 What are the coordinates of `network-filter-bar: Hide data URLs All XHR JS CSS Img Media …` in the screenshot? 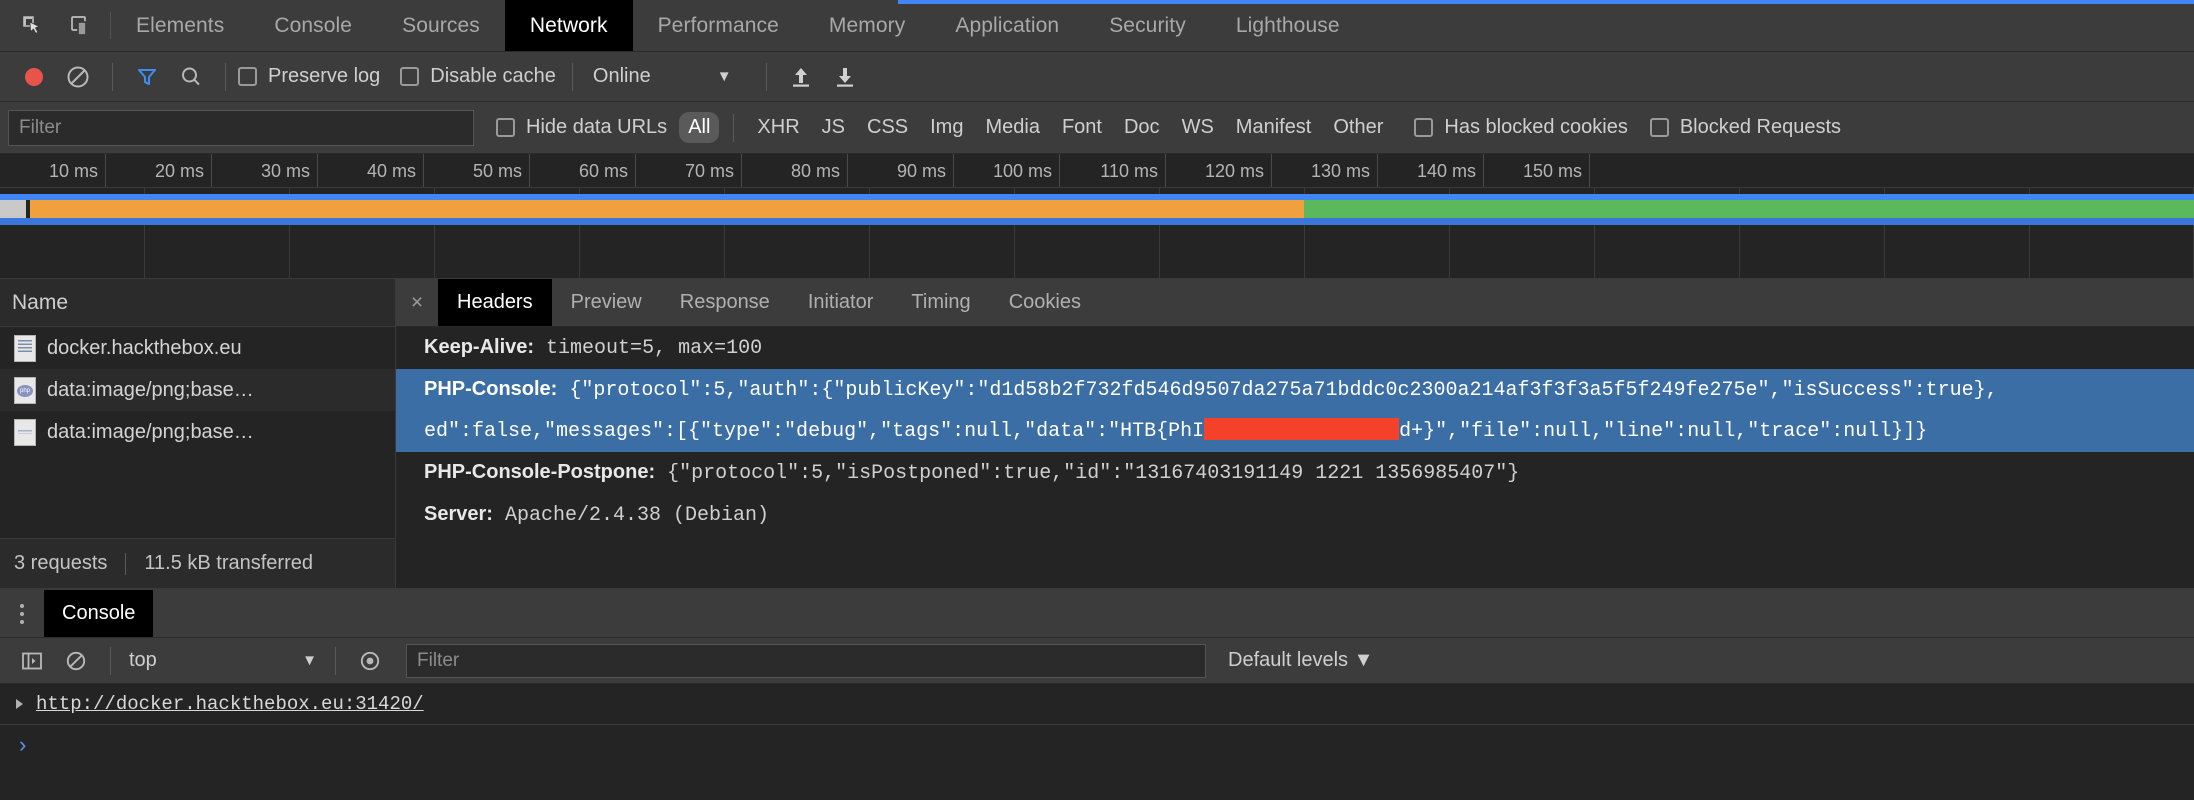 It's located at (1097, 128).